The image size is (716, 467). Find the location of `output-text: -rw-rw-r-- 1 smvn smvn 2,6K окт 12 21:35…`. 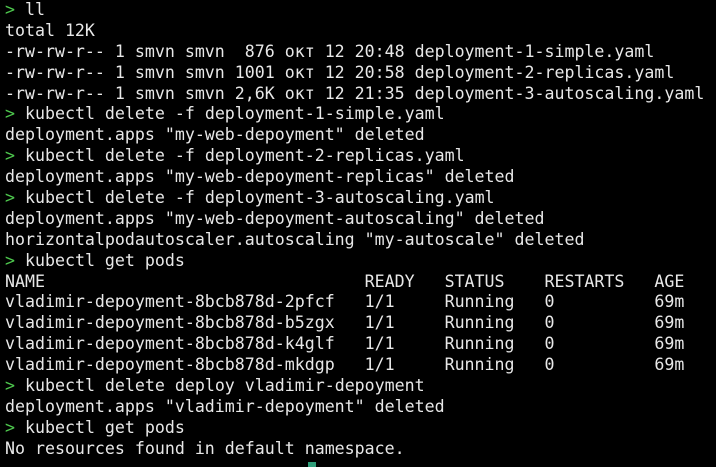

output-text: -rw-rw-r-- 1 smvn smvn 2,6K окт 12 21:35… is located at coordinates (355, 93).